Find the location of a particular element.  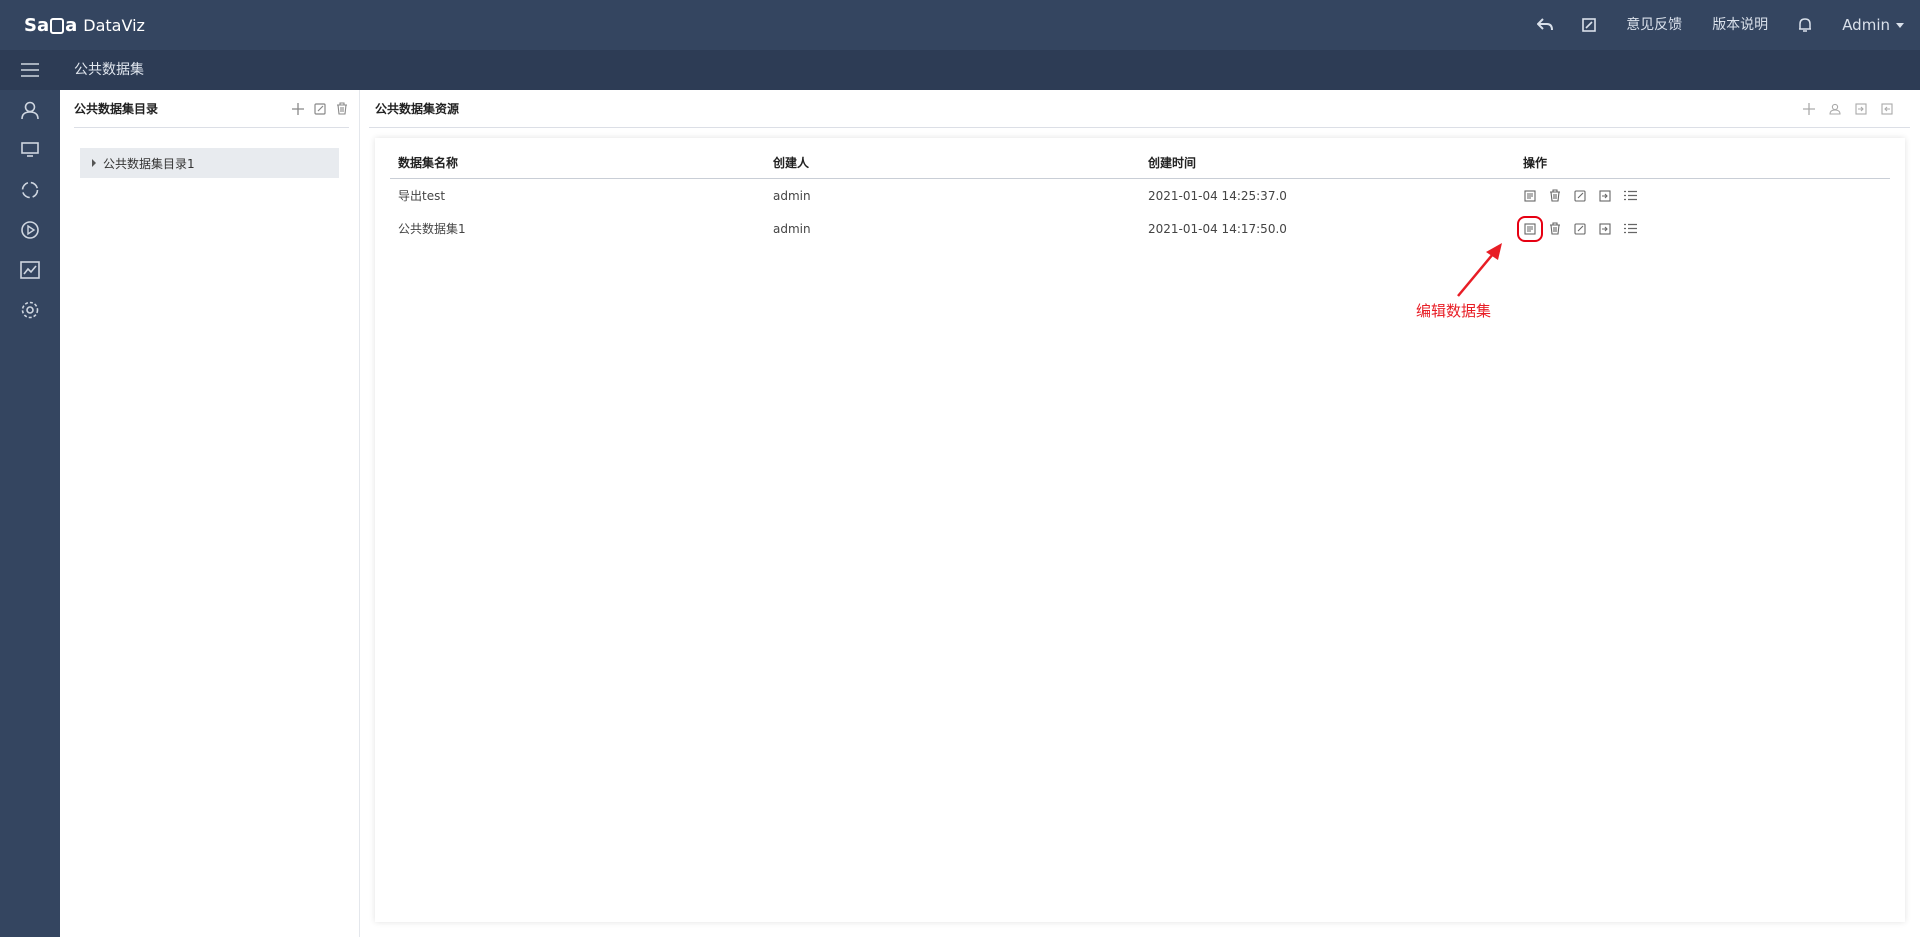

resource-panel-title: 公共数据集资源 is located at coordinates (417, 109).